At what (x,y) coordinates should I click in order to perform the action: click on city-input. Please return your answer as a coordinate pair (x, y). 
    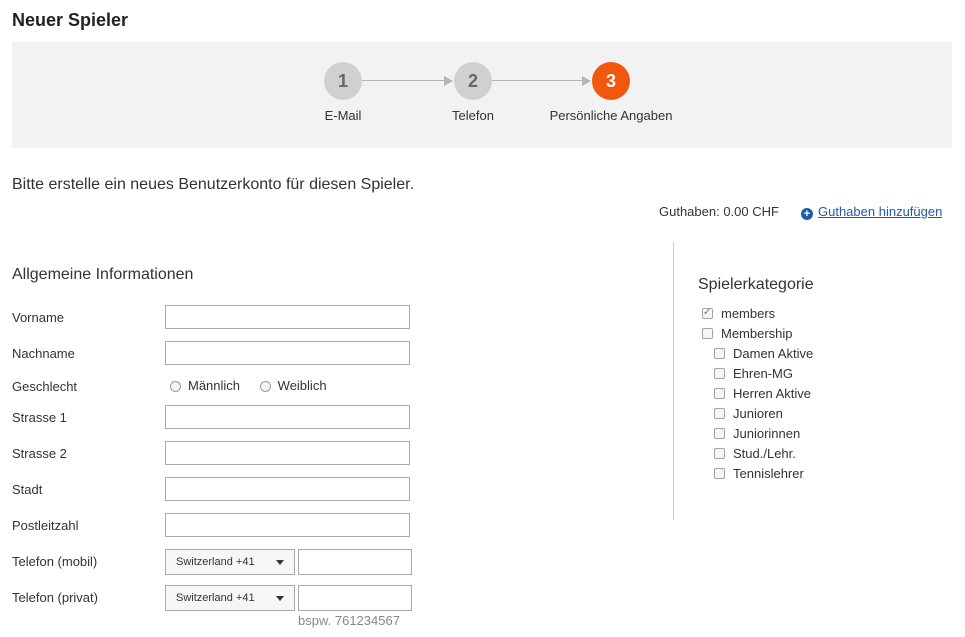
    Looking at the image, I should click on (287, 489).